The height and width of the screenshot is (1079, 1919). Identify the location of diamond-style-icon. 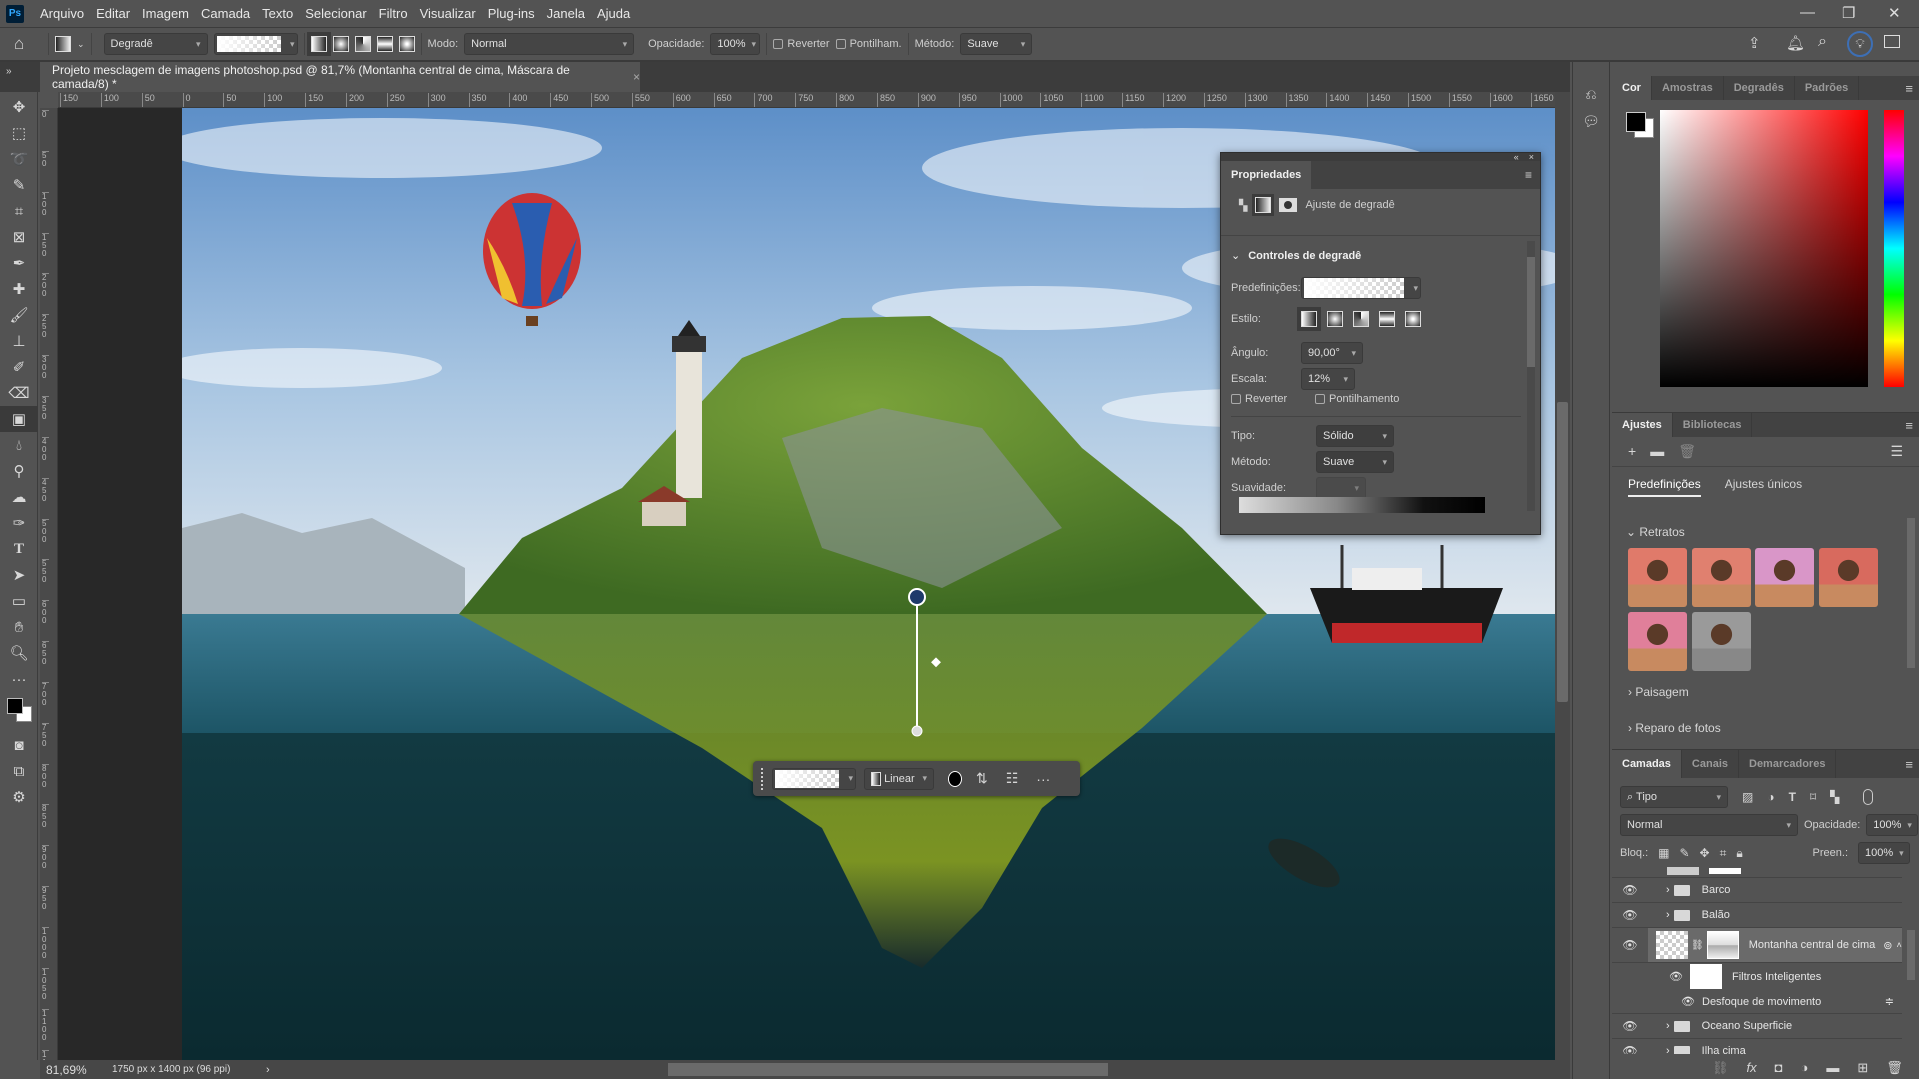
(1413, 319).